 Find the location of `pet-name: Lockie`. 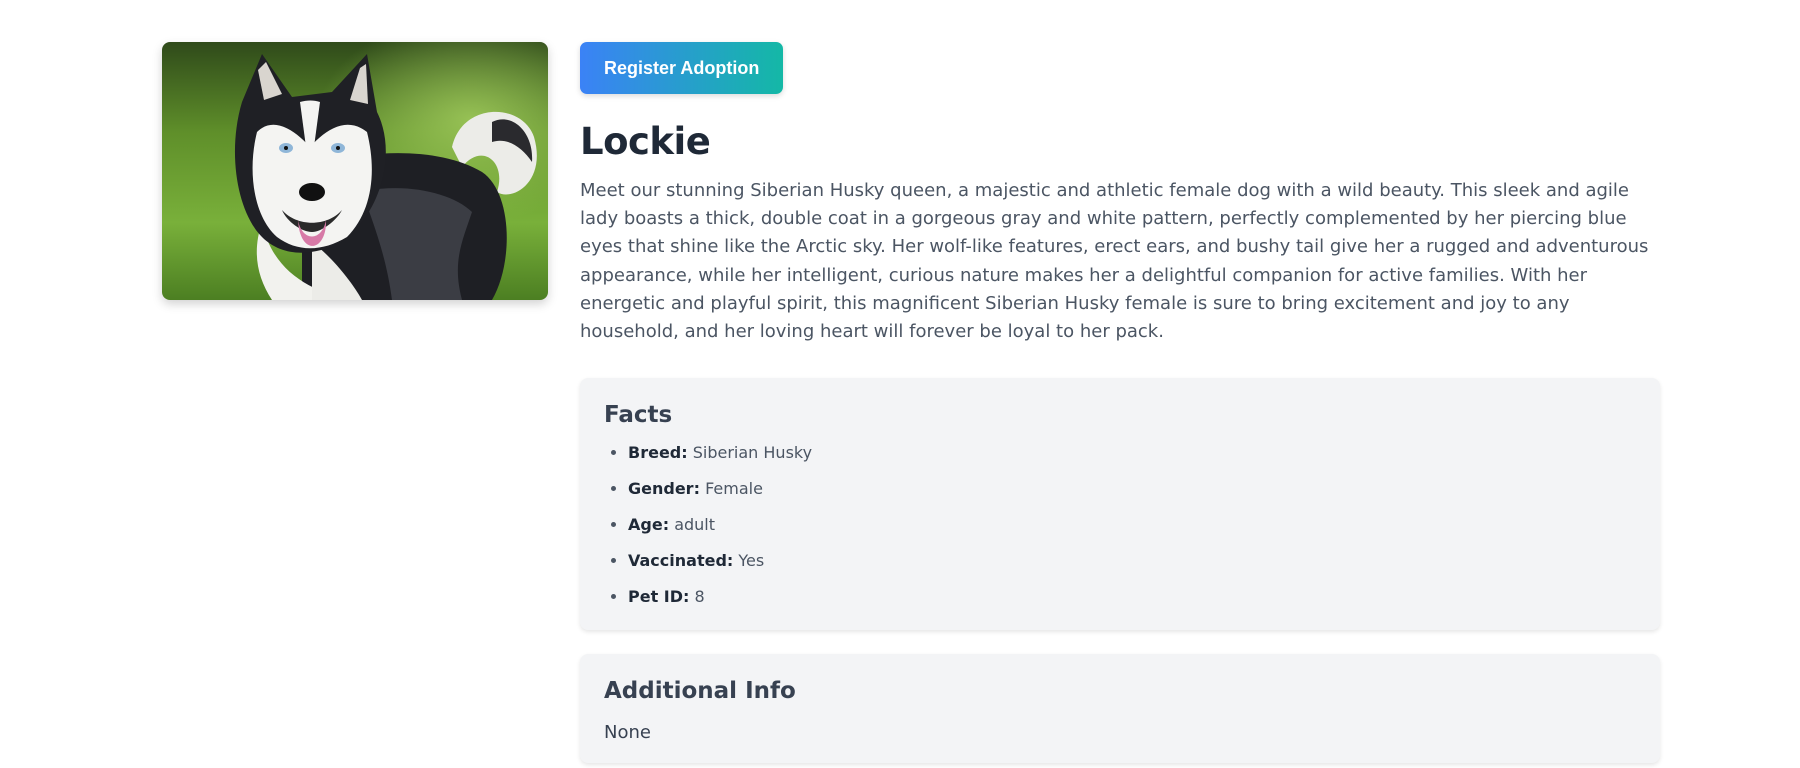

pet-name: Lockie is located at coordinates (645, 141).